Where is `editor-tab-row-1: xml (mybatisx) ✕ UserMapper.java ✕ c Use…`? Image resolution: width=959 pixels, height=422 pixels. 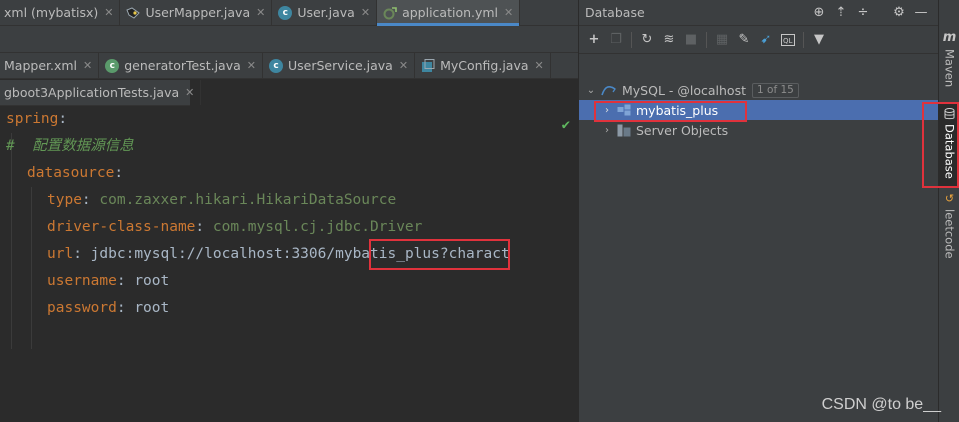 editor-tab-row-1: xml (mybatisx) ✕ UserMapper.java ✕ c Use… is located at coordinates (289, 13).